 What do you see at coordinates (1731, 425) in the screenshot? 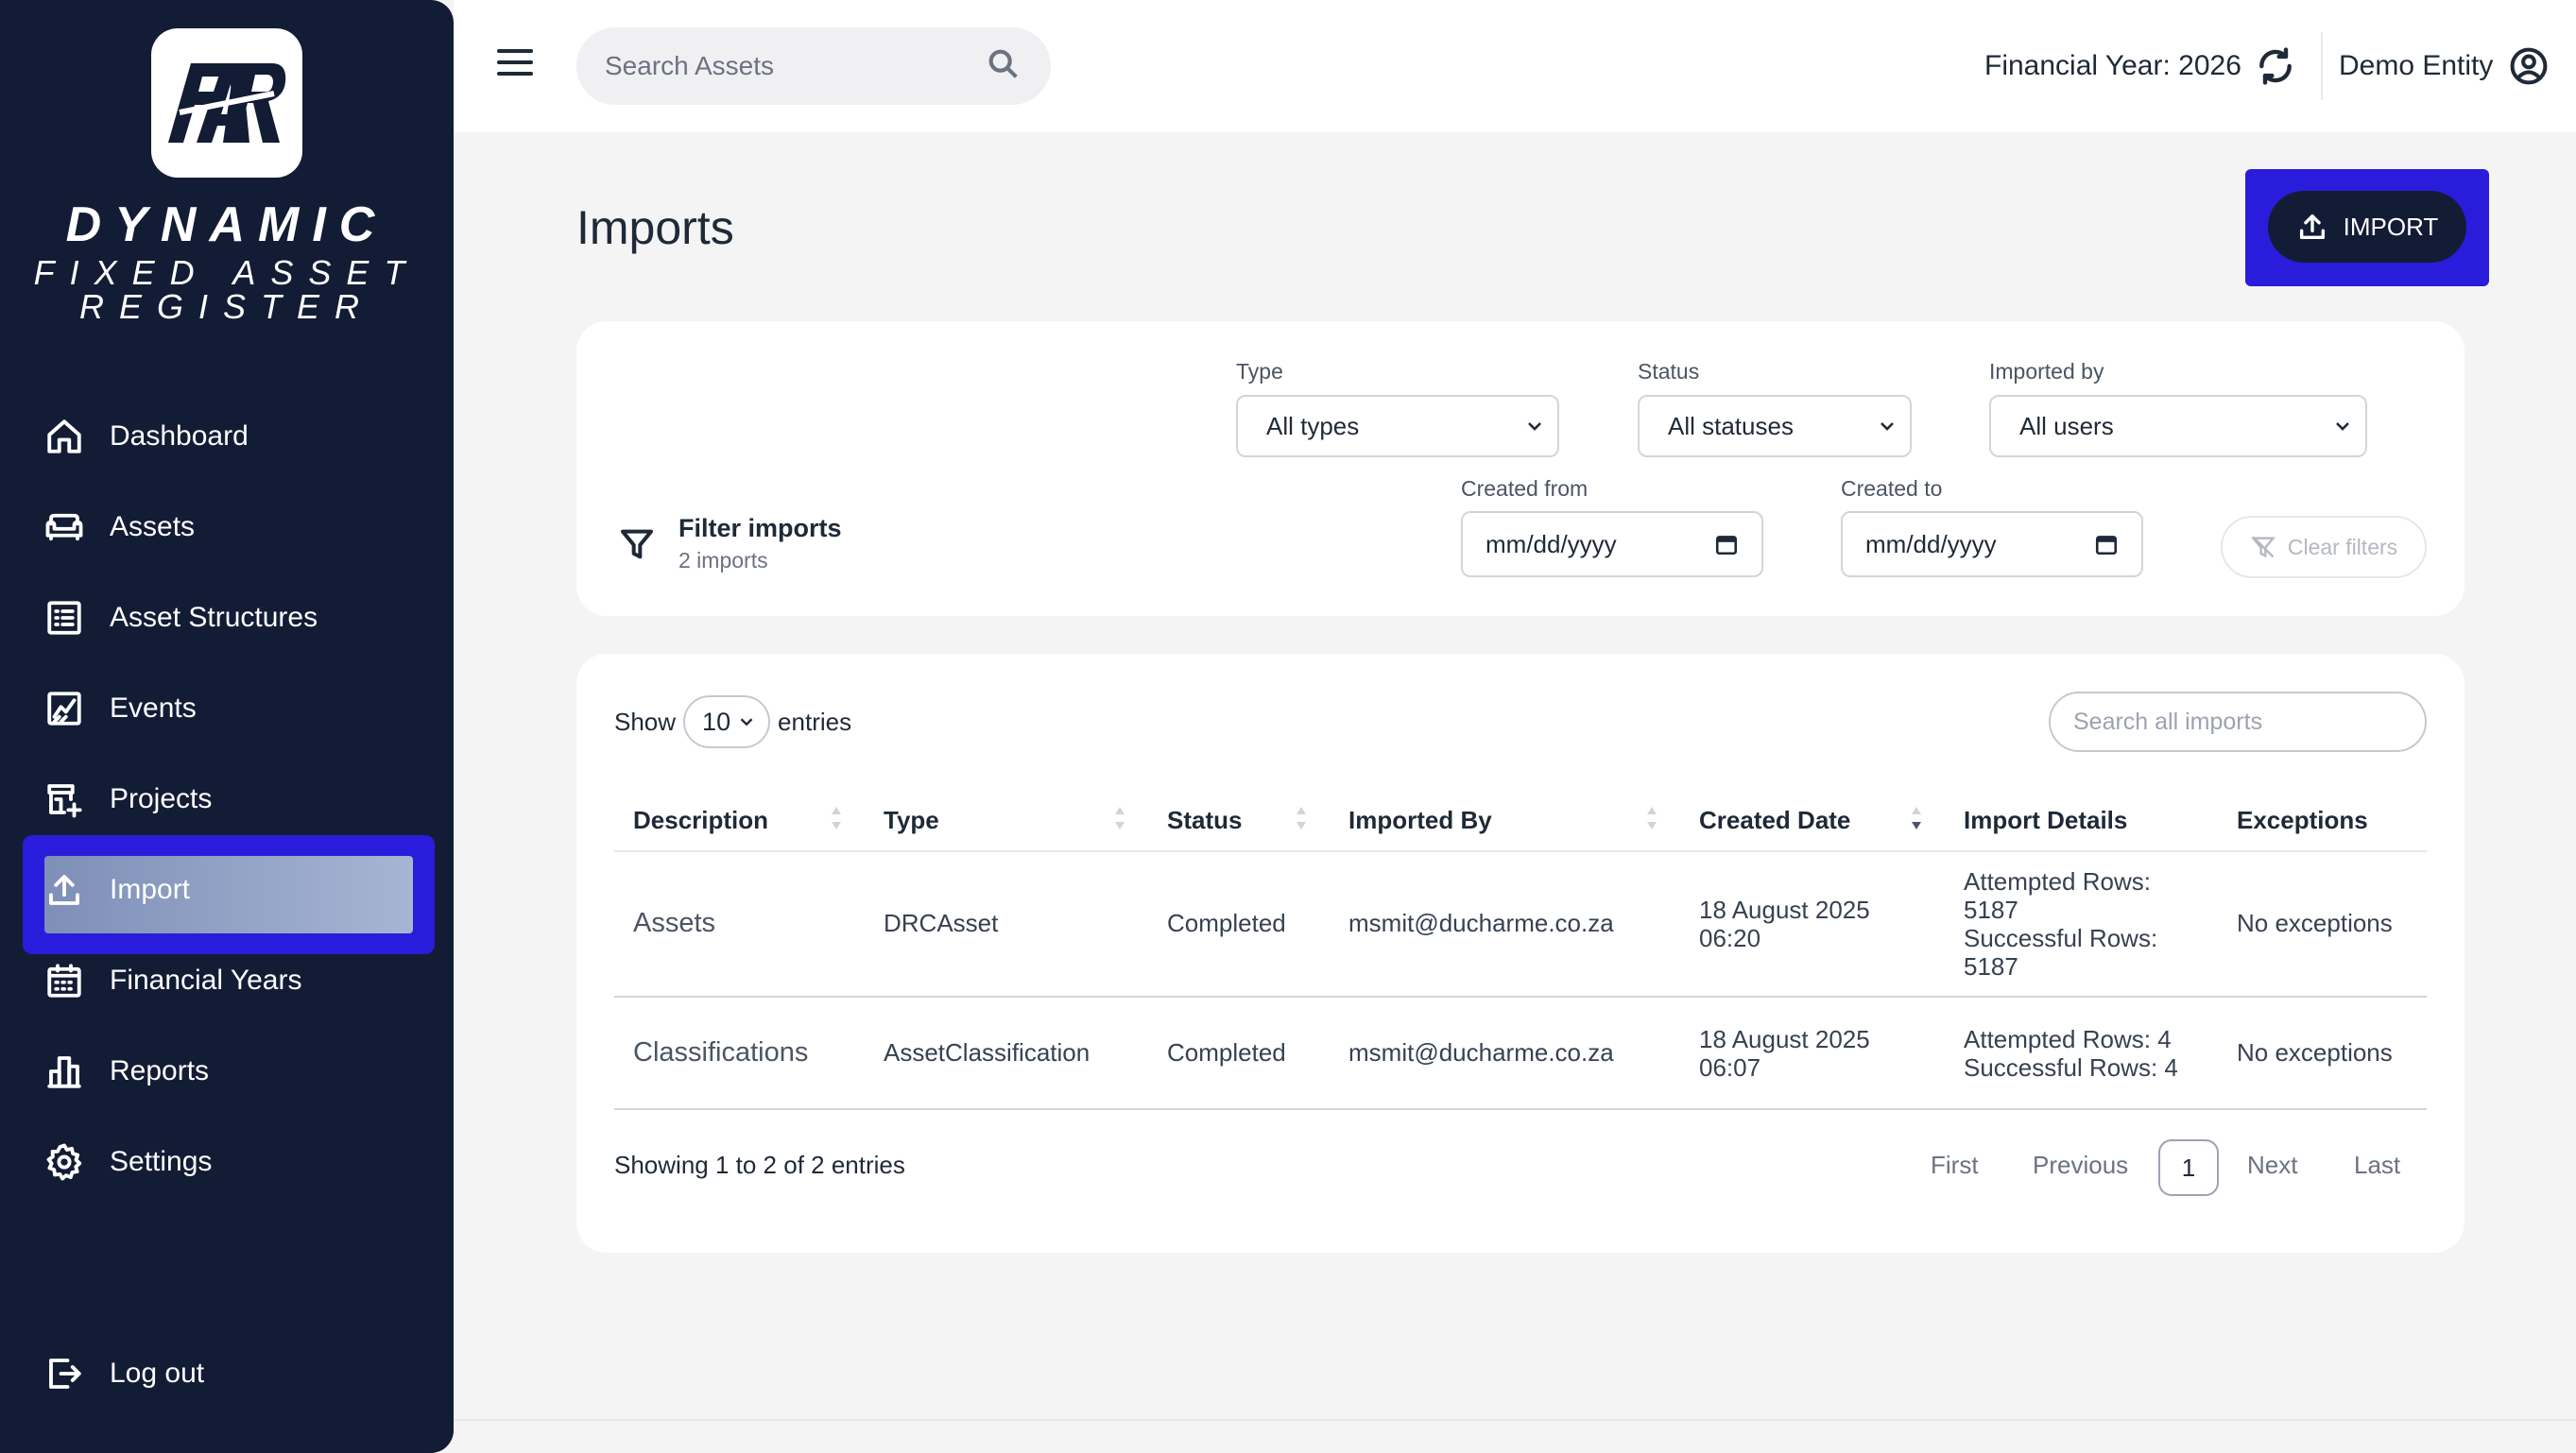
I see `status-filter-value: All statuses` at bounding box center [1731, 425].